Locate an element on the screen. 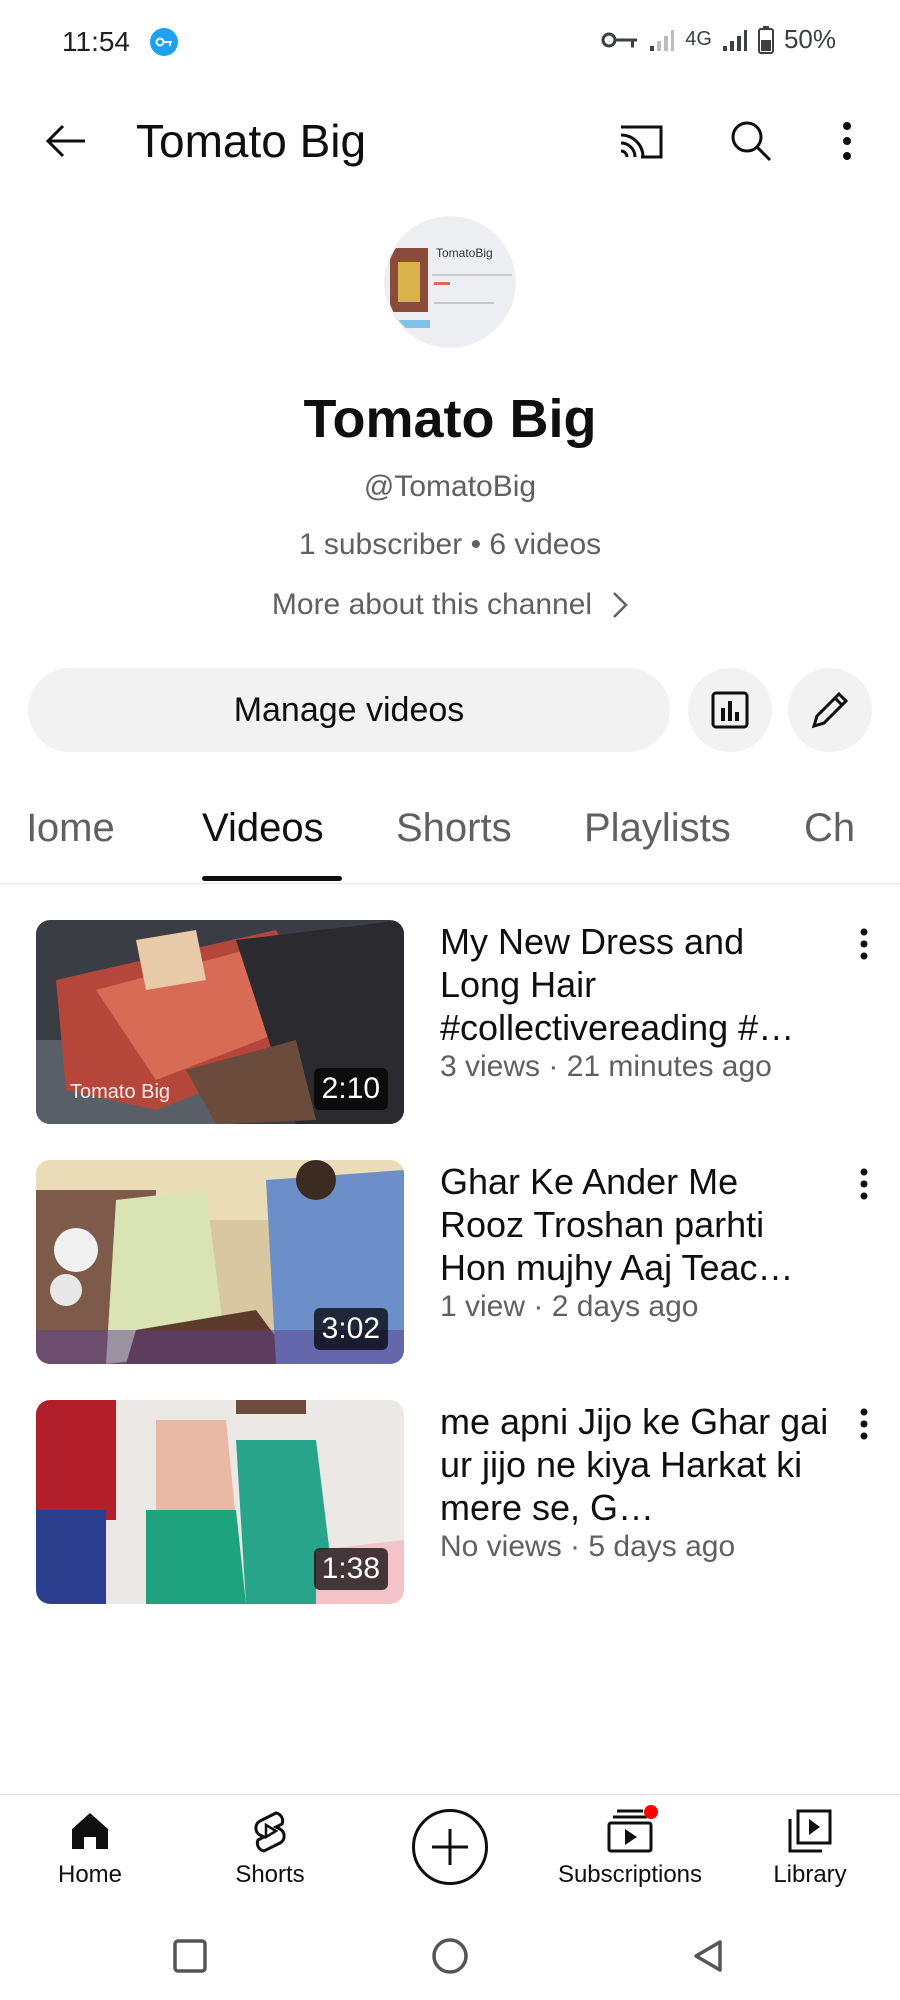 The image size is (900, 2000). channel-stats: 1 subscriber • 6 videos is located at coordinates (450, 544).